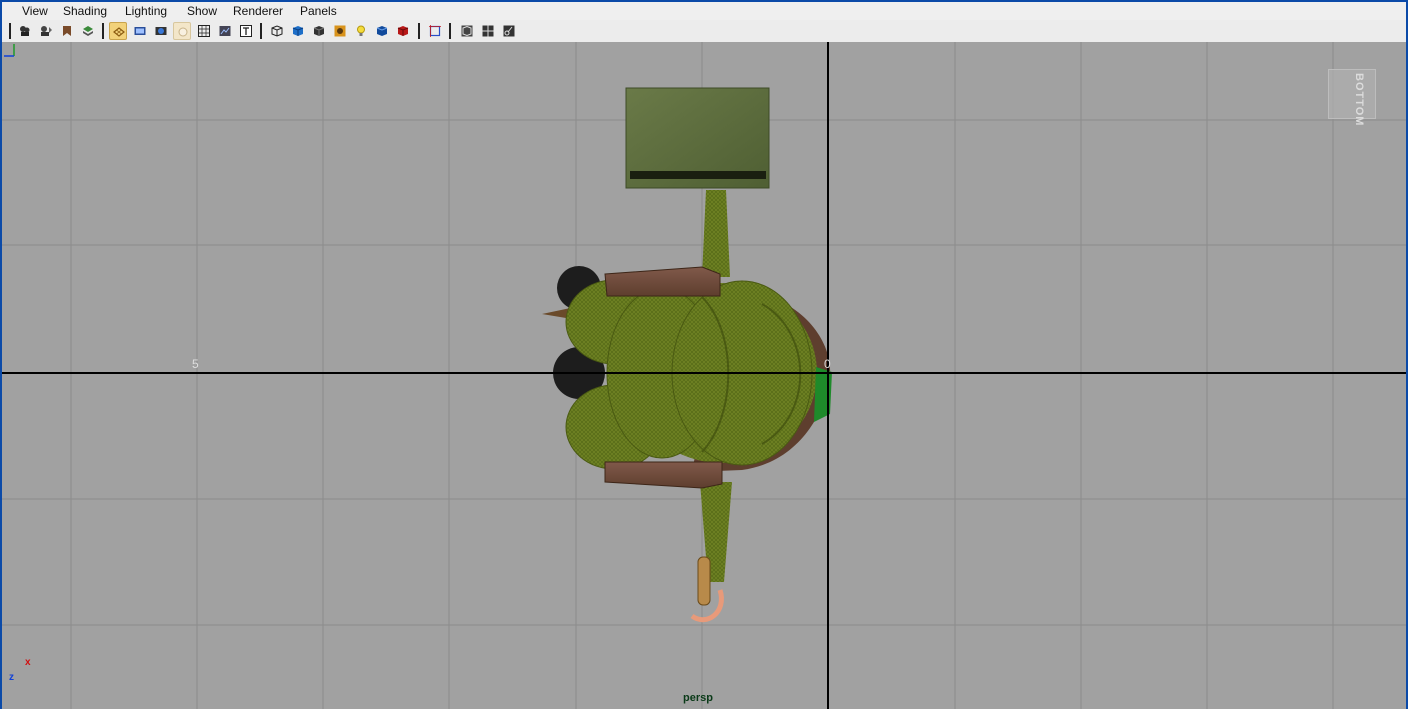 Image resolution: width=1408 pixels, height=709 pixels. What do you see at coordinates (11, 677) in the screenshot?
I see `axis-gizmo-z-label: z` at bounding box center [11, 677].